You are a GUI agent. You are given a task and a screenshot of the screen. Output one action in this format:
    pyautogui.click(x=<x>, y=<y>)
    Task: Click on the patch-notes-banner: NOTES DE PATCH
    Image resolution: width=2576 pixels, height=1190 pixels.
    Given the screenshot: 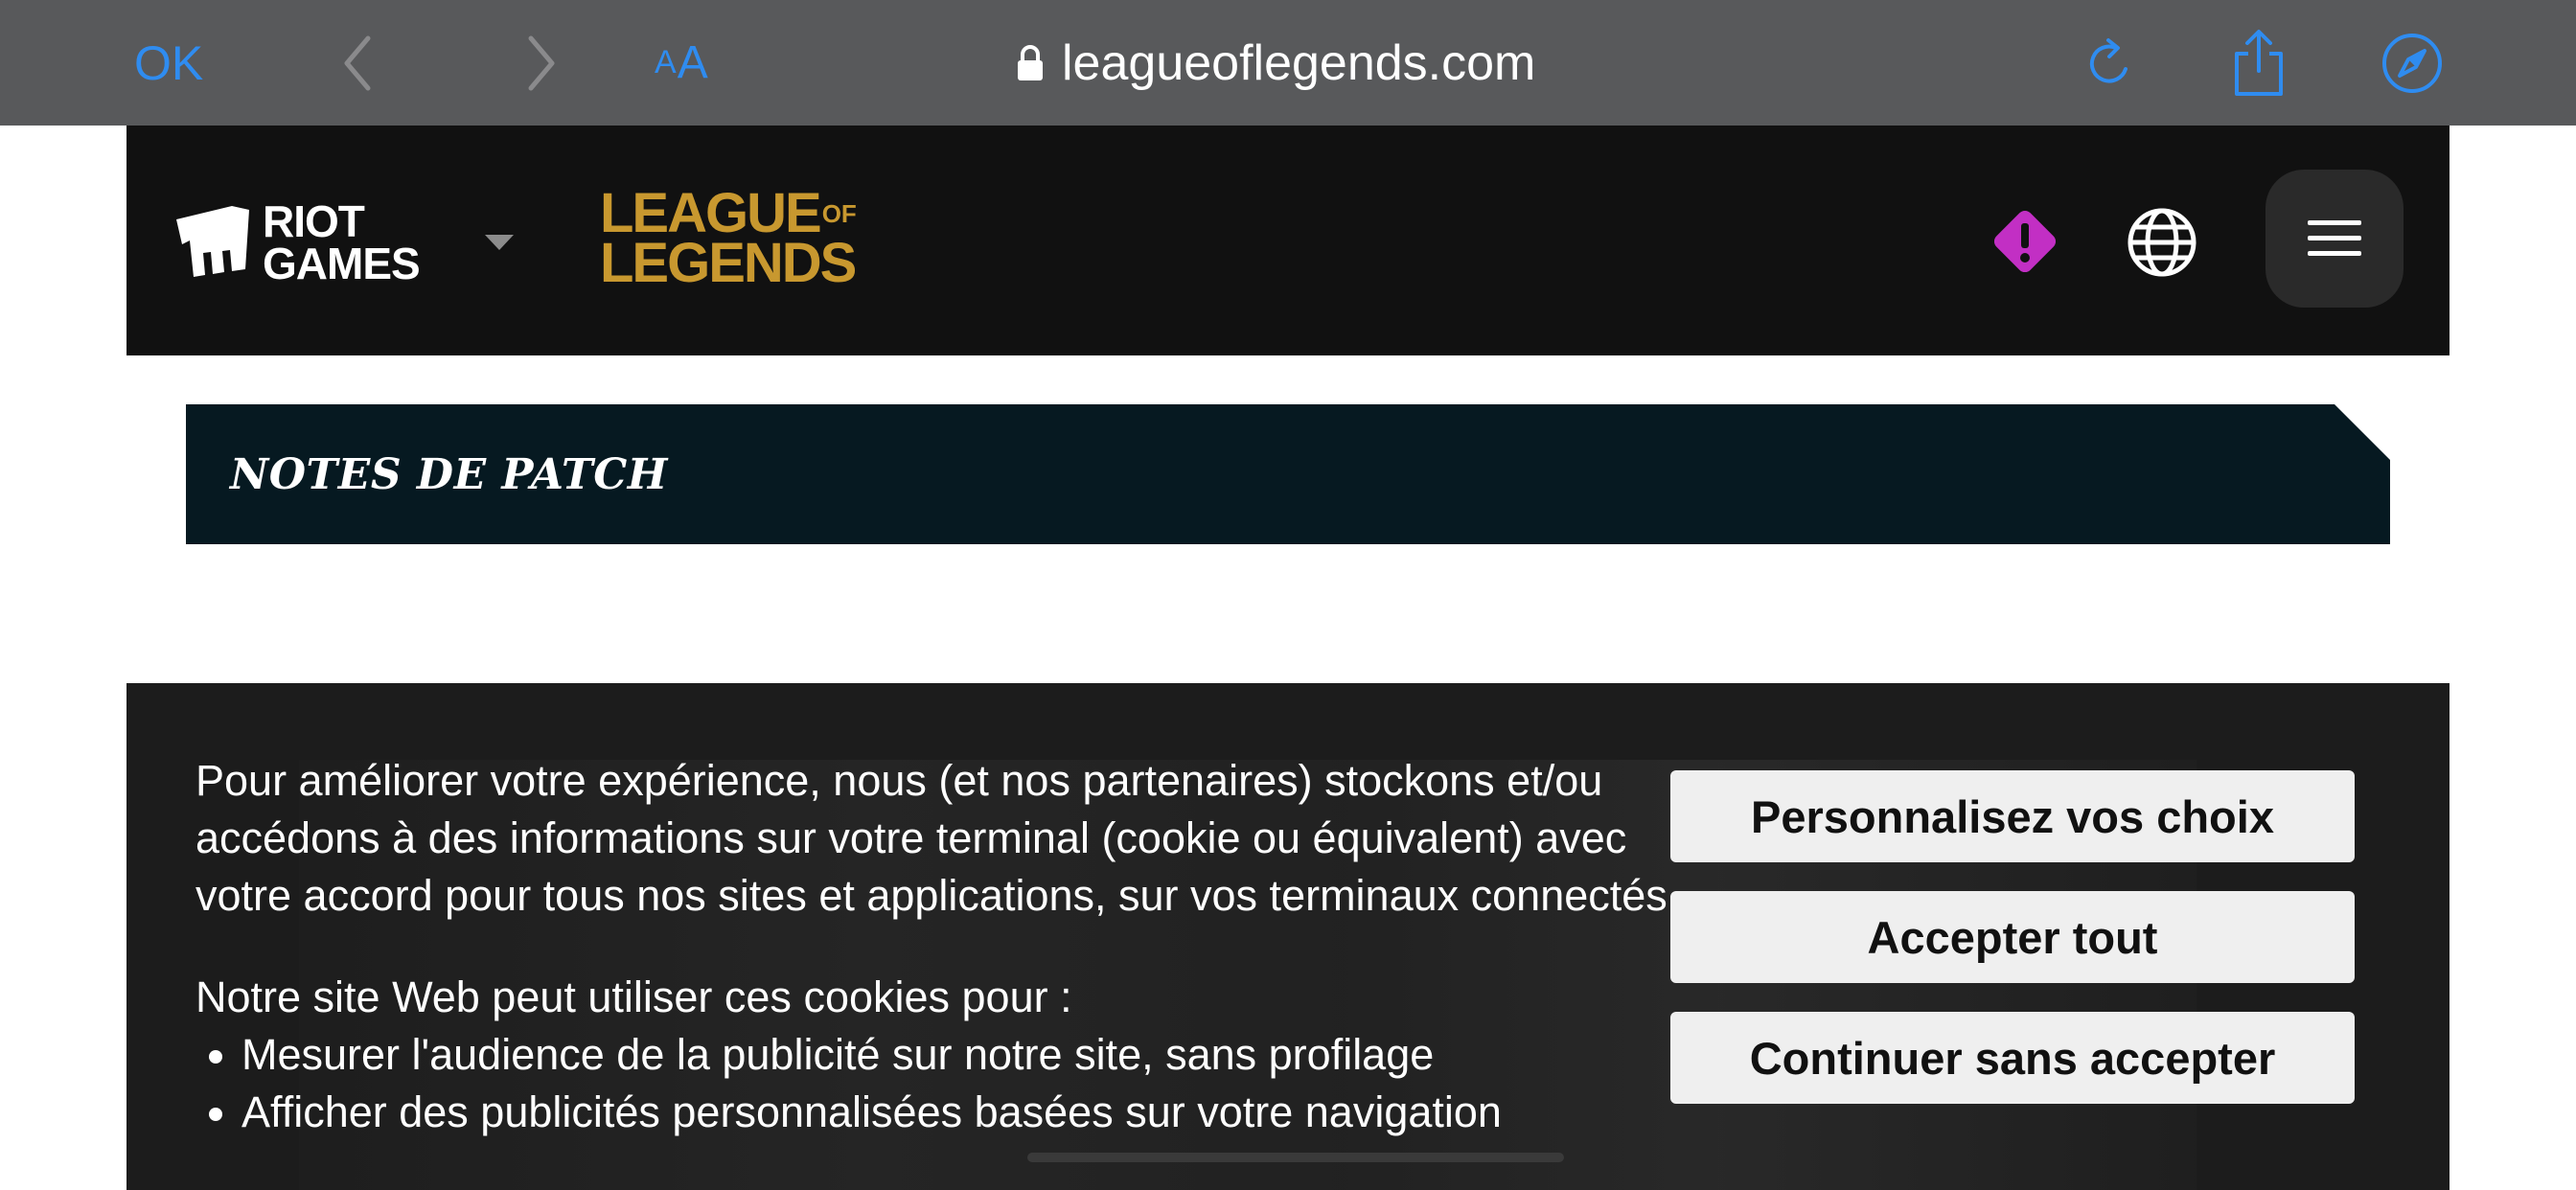 What is the action you would take?
    pyautogui.click(x=1288, y=474)
    